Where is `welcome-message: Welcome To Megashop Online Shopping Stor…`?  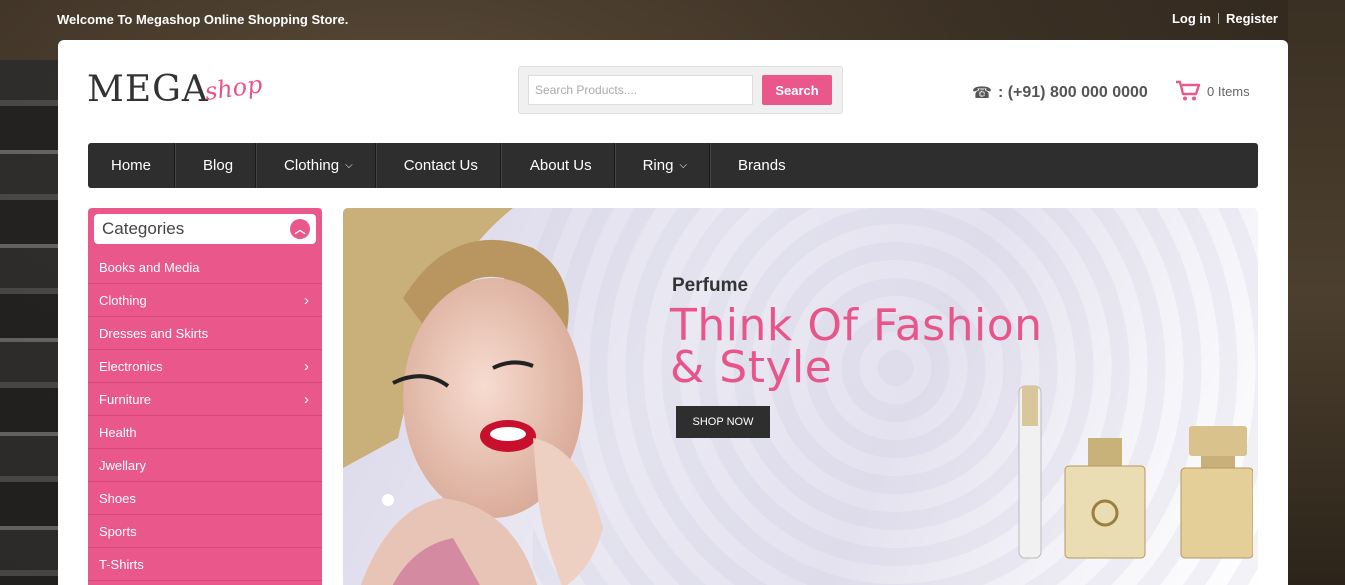
welcome-message: Welcome To Megashop Online Shopping Stor… is located at coordinates (203, 19).